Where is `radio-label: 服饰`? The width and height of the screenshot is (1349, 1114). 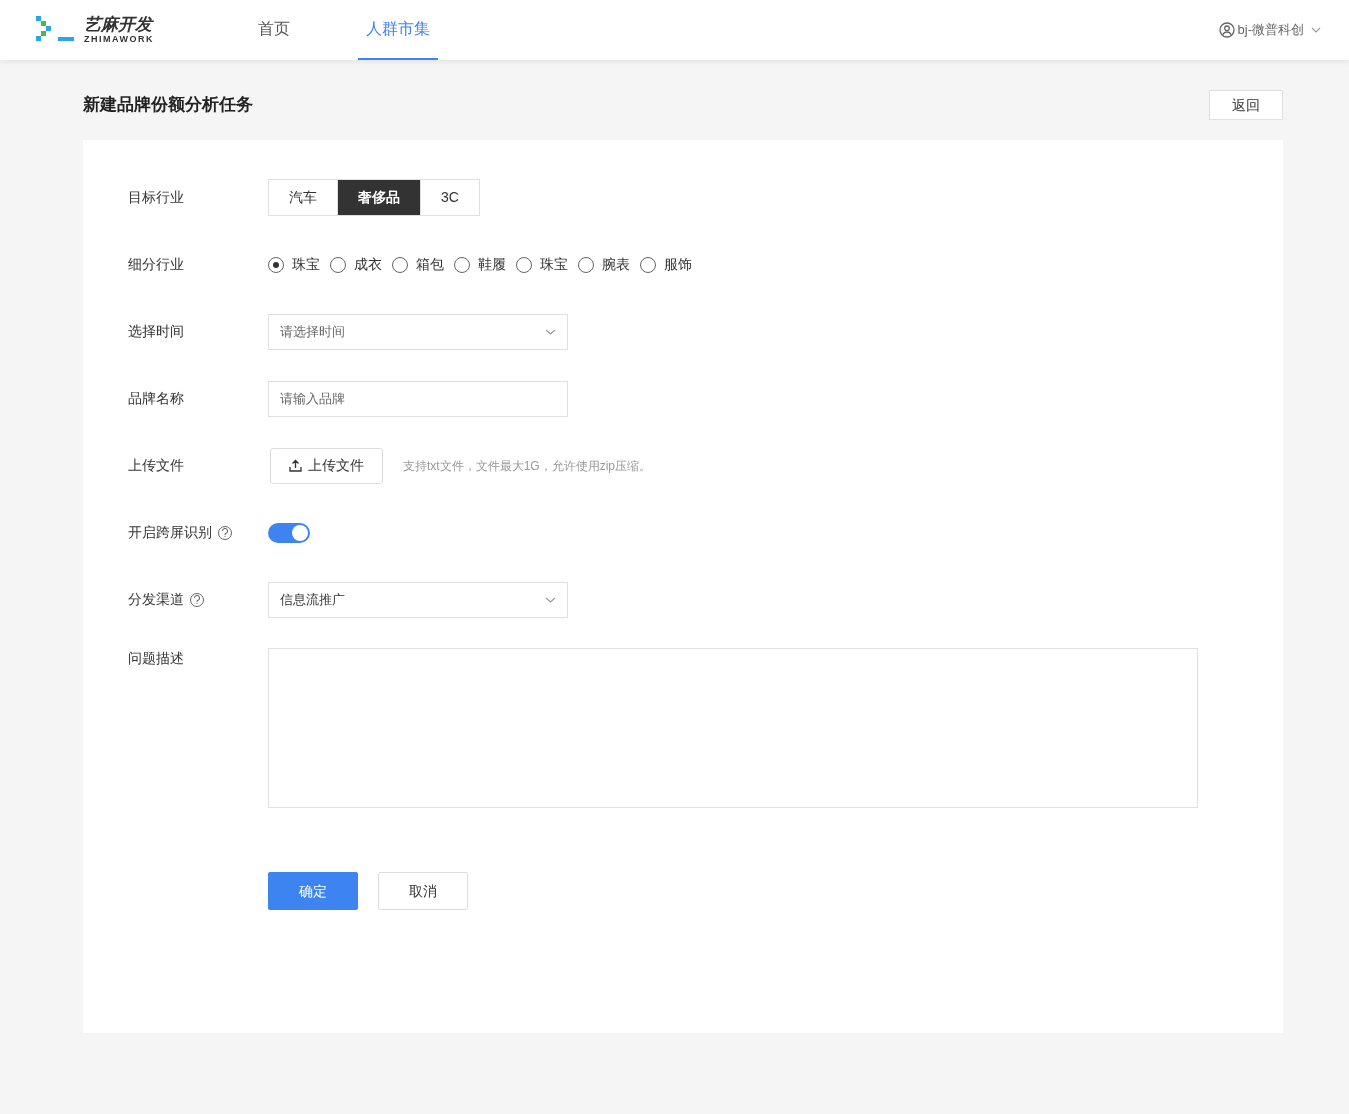 radio-label: 服饰 is located at coordinates (678, 264).